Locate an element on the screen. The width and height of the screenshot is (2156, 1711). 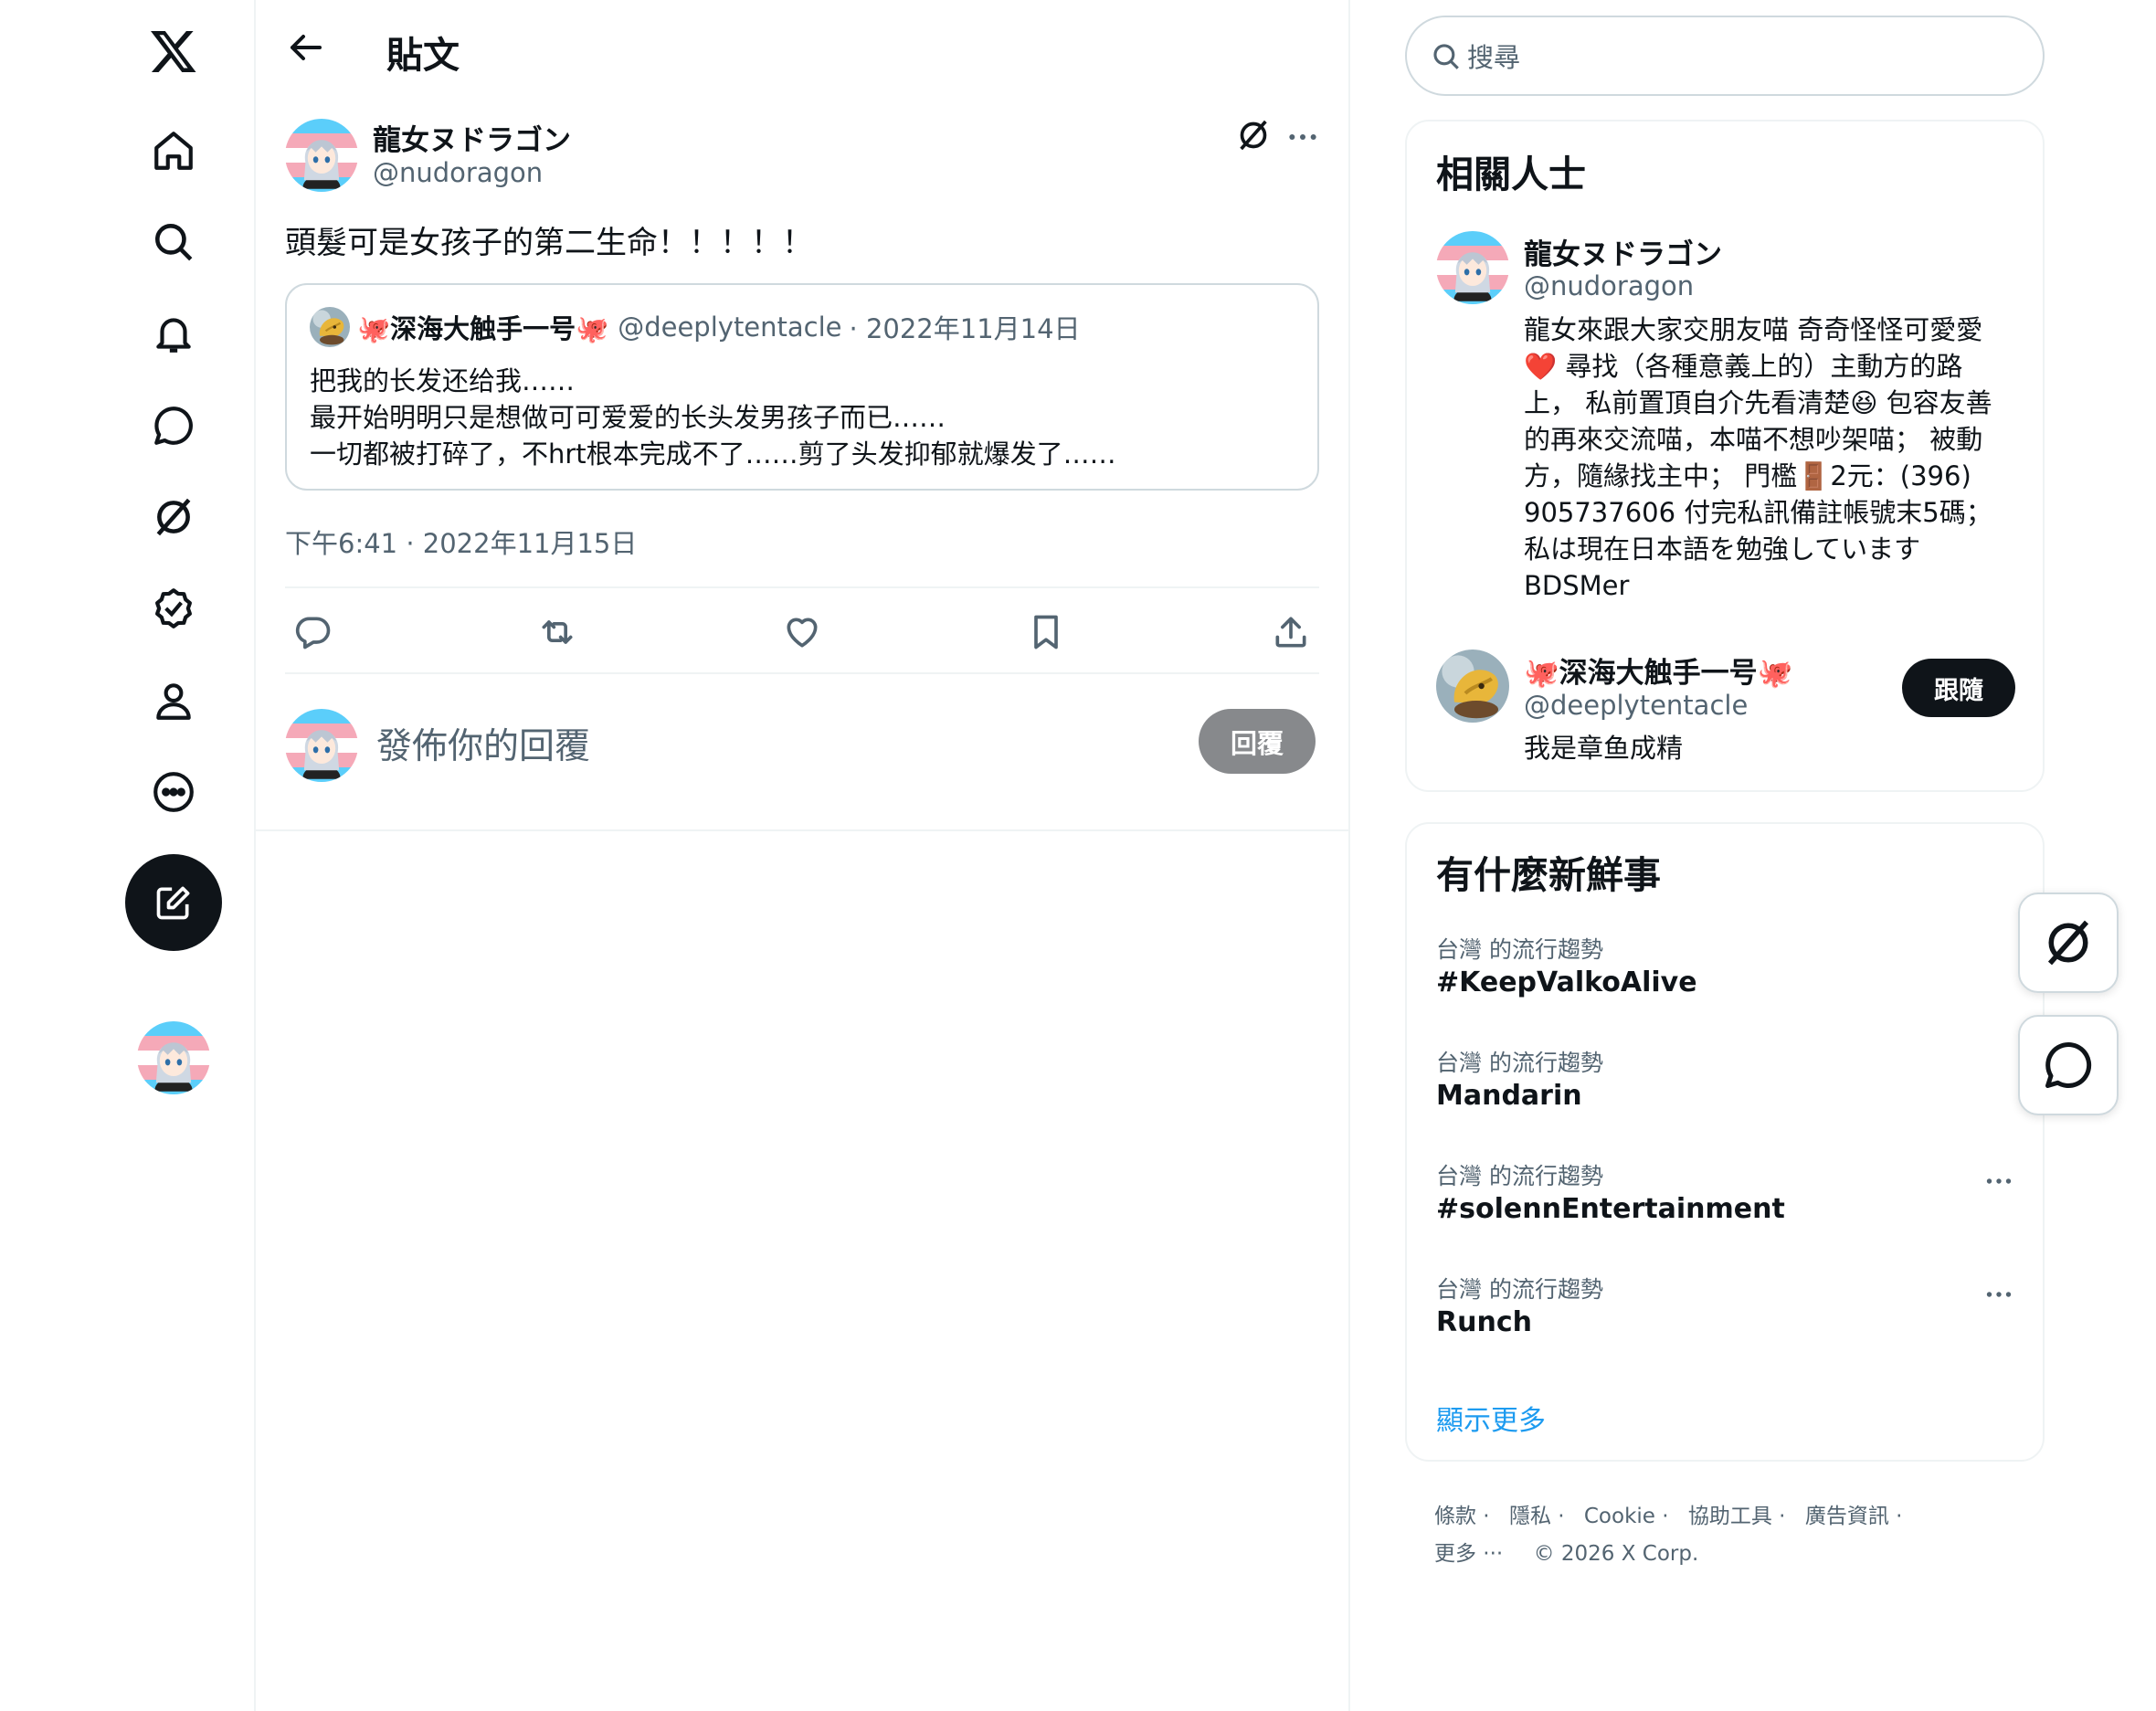
column-divider-left is located at coordinates (255, 855).